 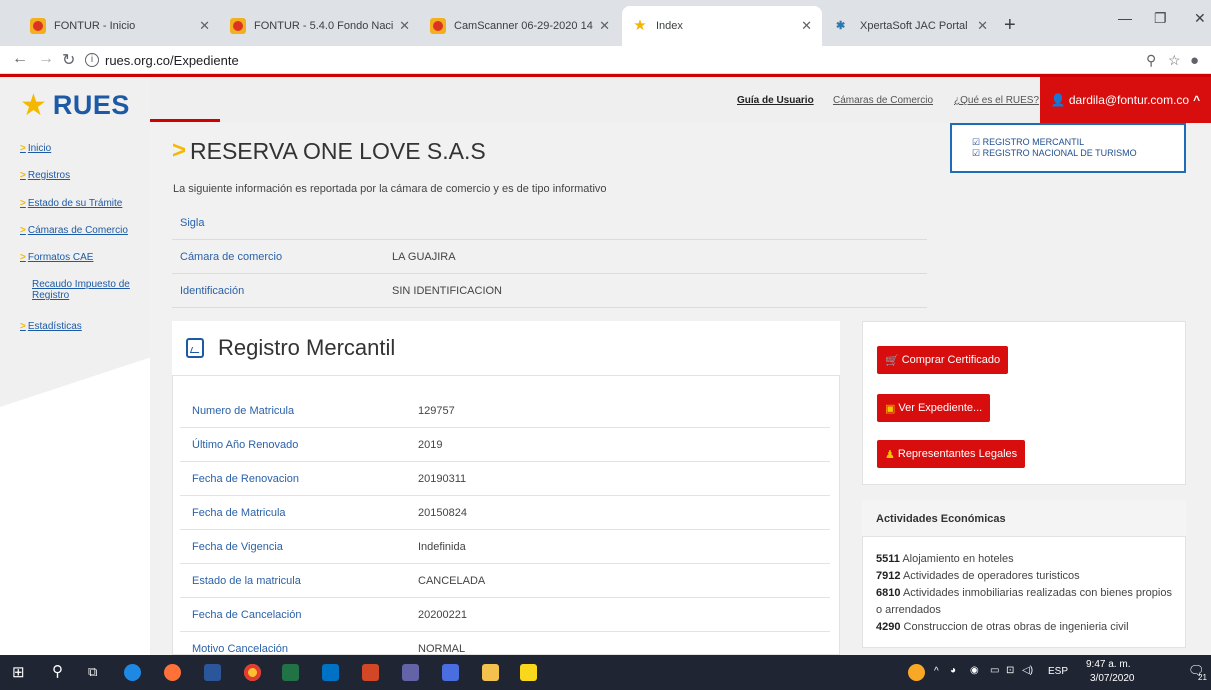 I want to click on bookmark-star-icon: ☆, so click(x=1174, y=60).